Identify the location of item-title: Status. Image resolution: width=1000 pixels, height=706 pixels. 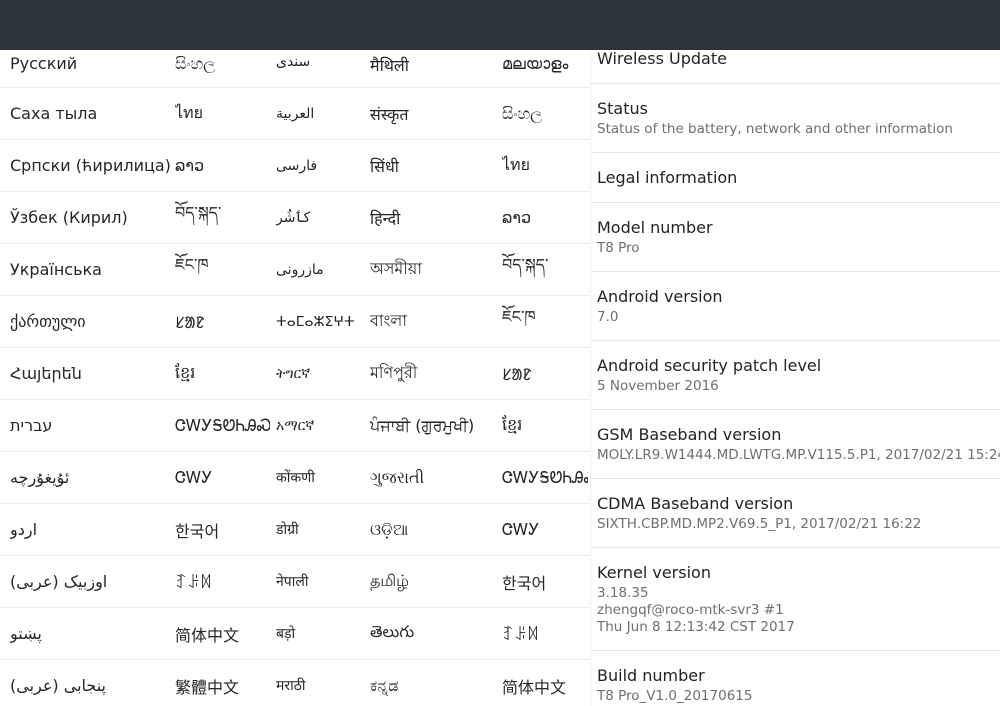
(622, 108).